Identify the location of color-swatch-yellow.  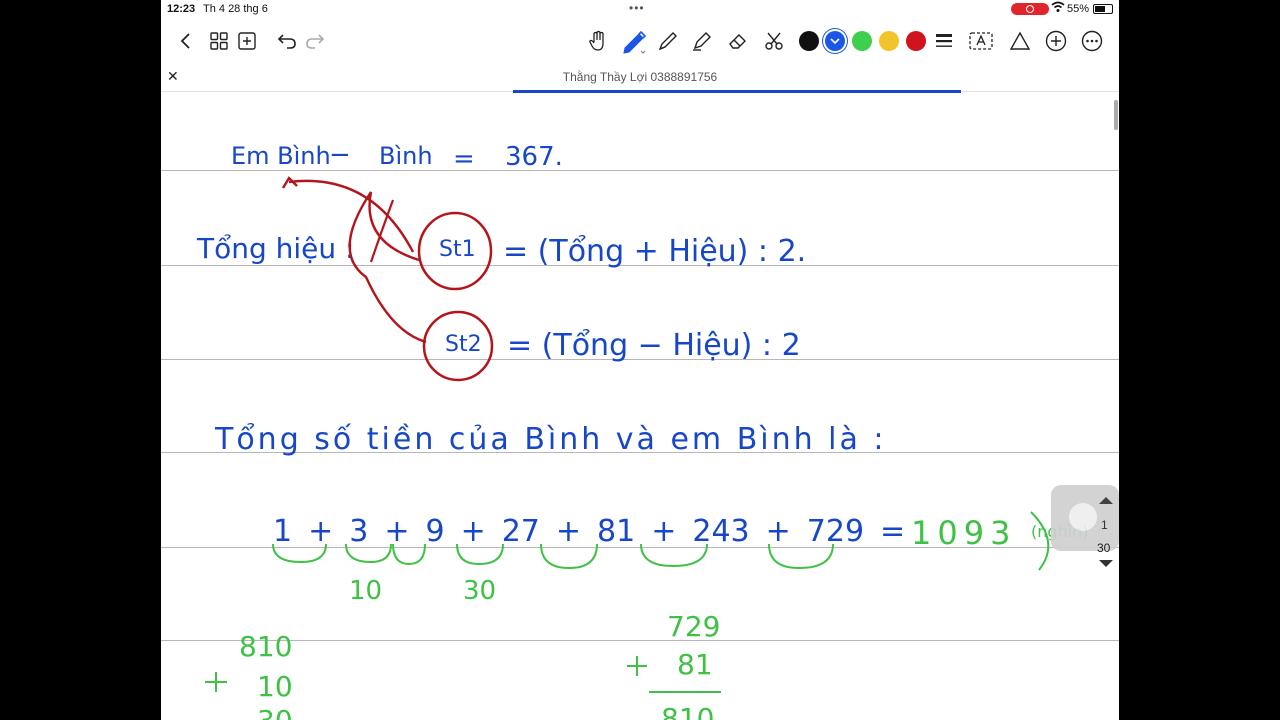
(889, 41).